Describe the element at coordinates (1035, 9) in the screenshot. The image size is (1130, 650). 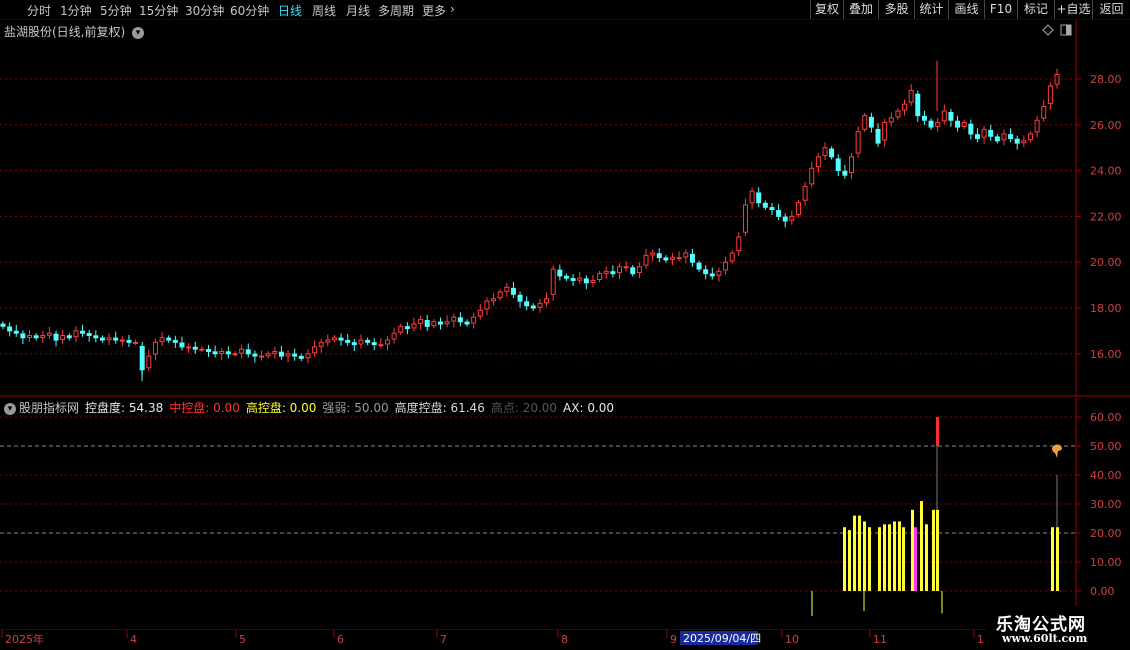
I see `toolbar-button-6: 标记` at that location.